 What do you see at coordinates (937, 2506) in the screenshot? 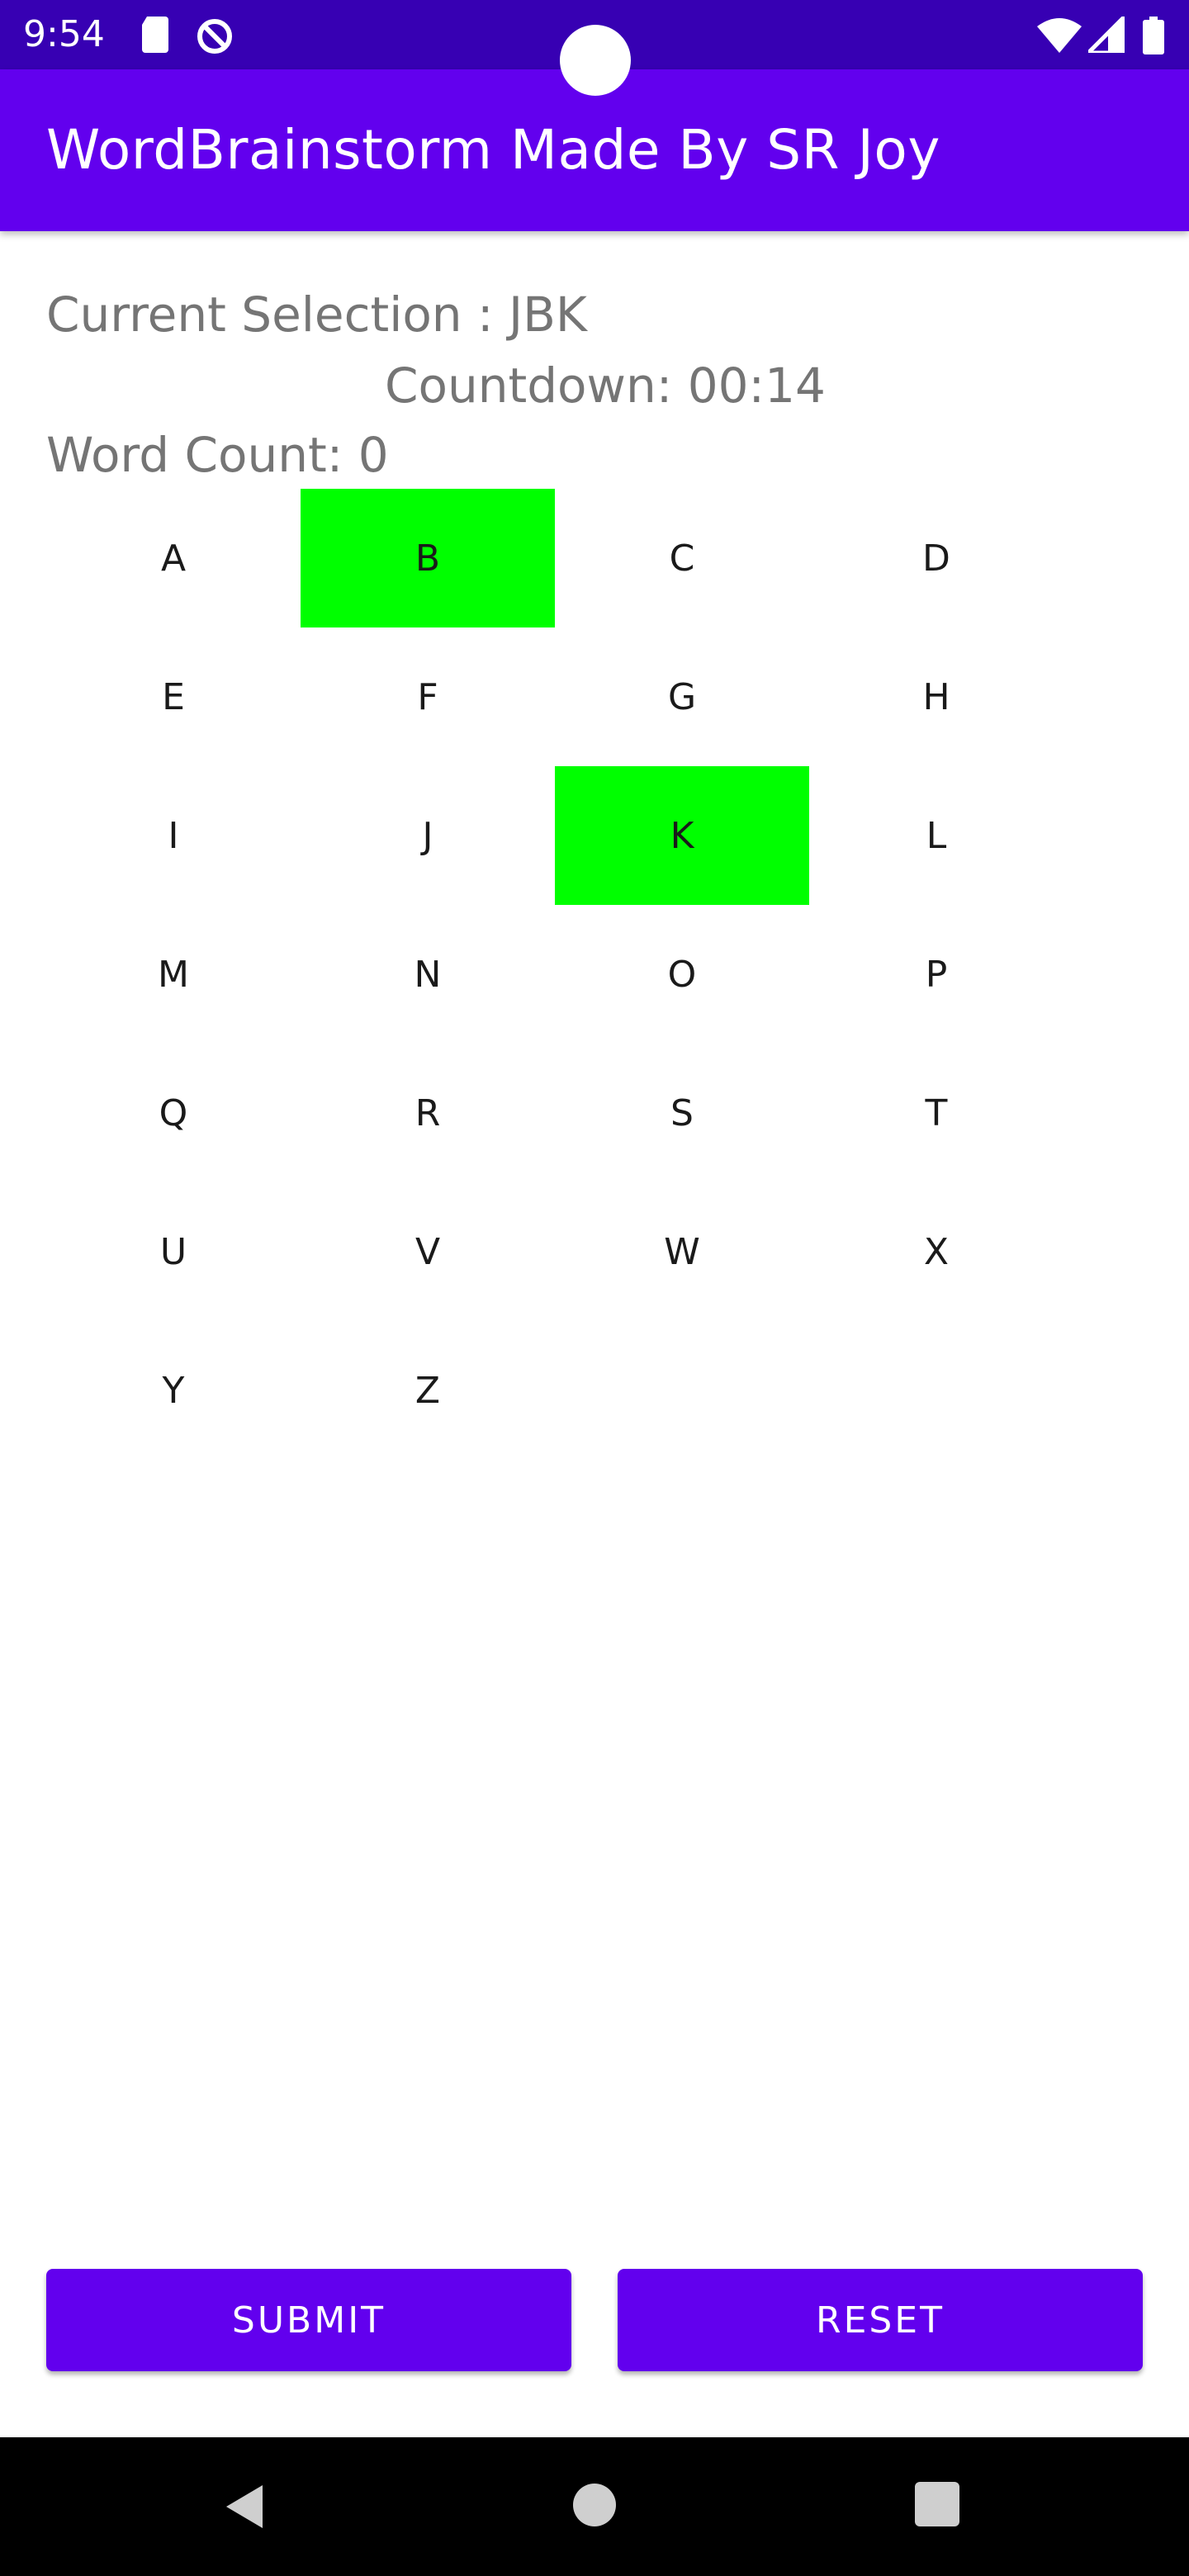
I see `recents-icon` at bounding box center [937, 2506].